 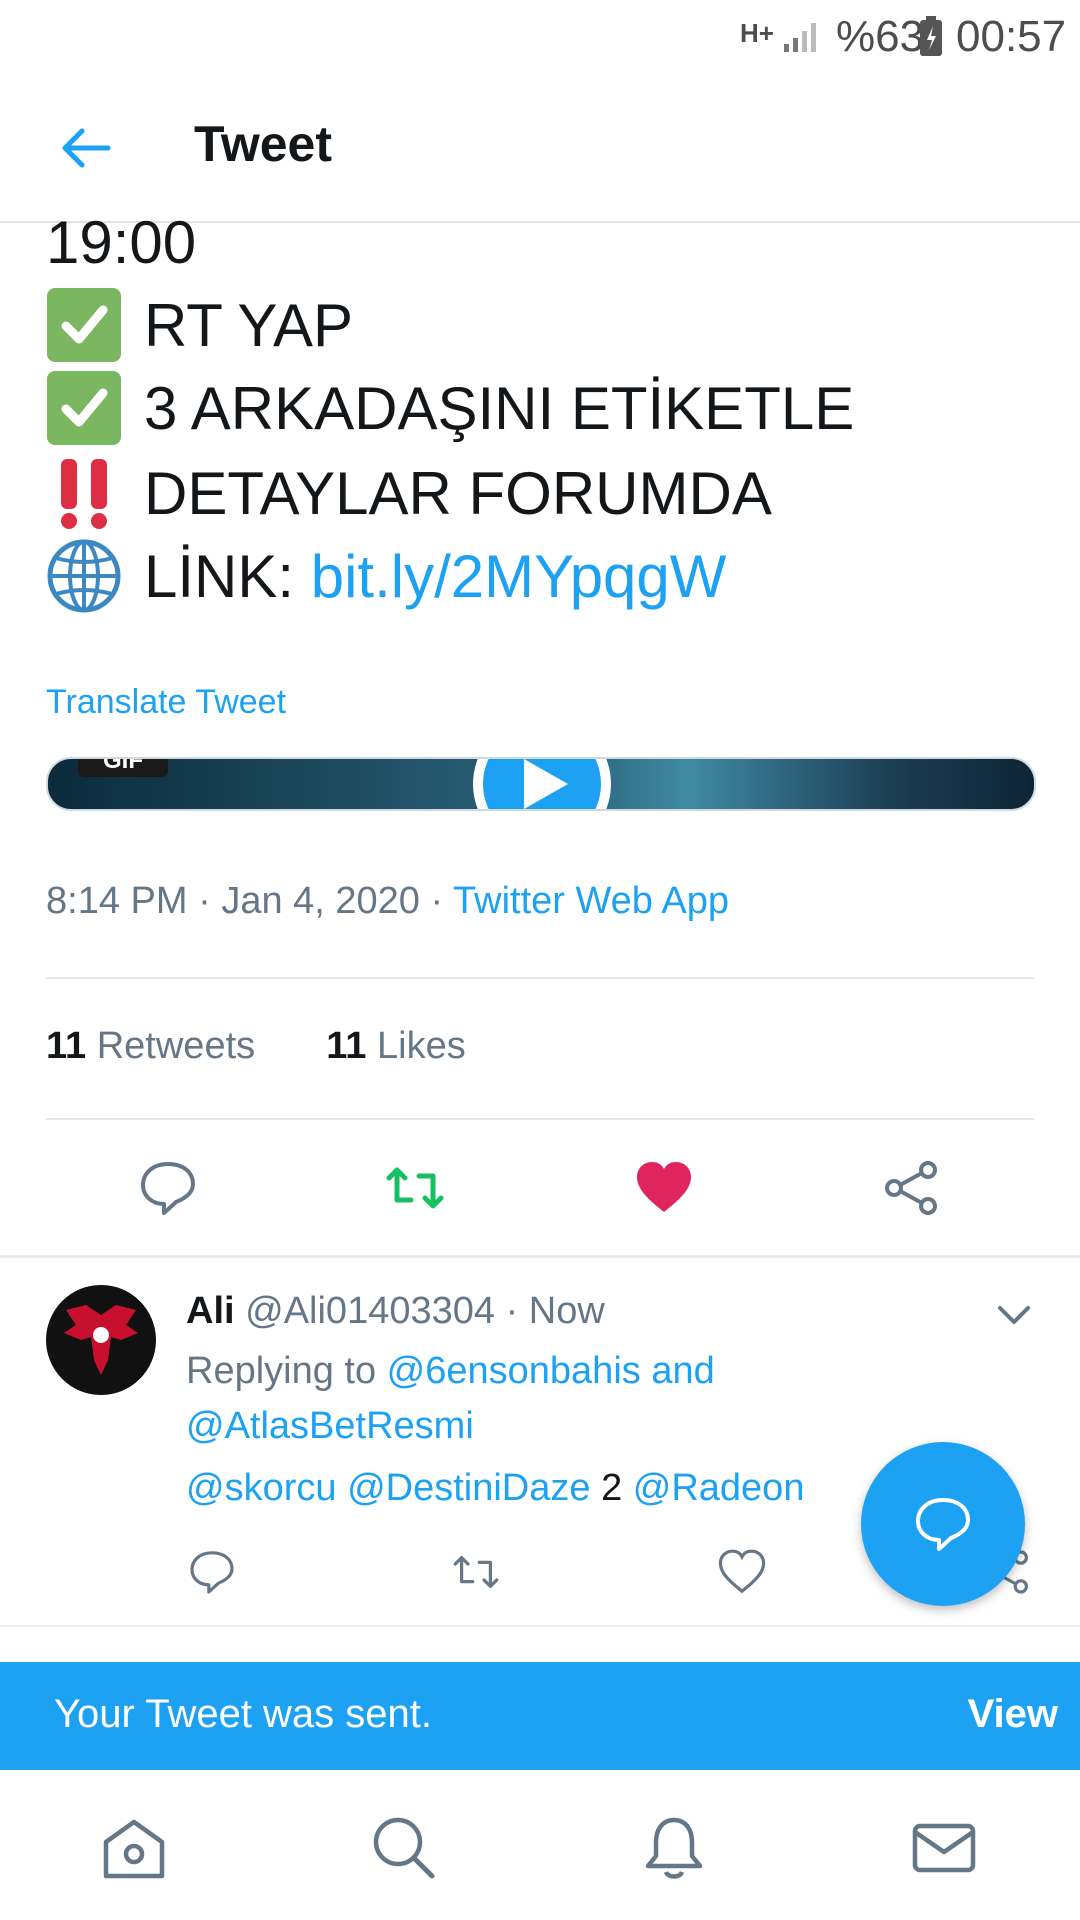 I want to click on reply-time: Now, so click(x=566, y=1311).